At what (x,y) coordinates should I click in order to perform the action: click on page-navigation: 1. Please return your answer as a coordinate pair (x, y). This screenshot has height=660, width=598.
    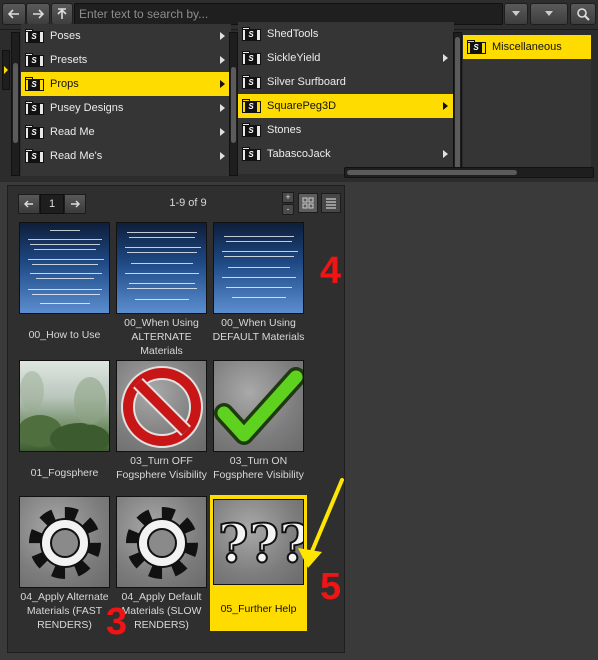
    Looking at the image, I should click on (52, 204).